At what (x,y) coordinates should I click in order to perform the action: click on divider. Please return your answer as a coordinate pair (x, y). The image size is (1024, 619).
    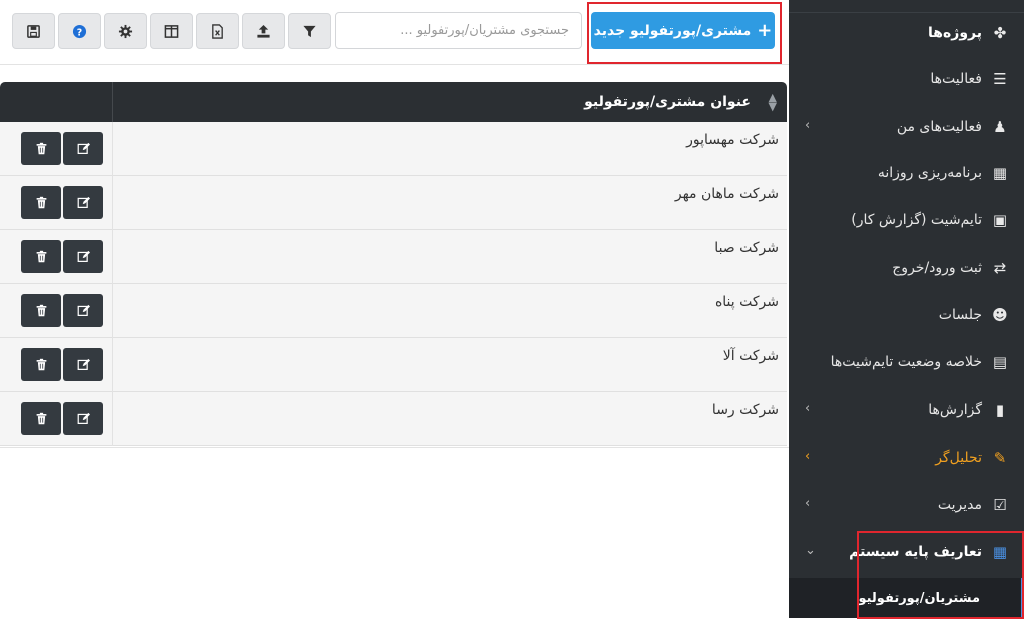
    Looking at the image, I should click on (394, 64).